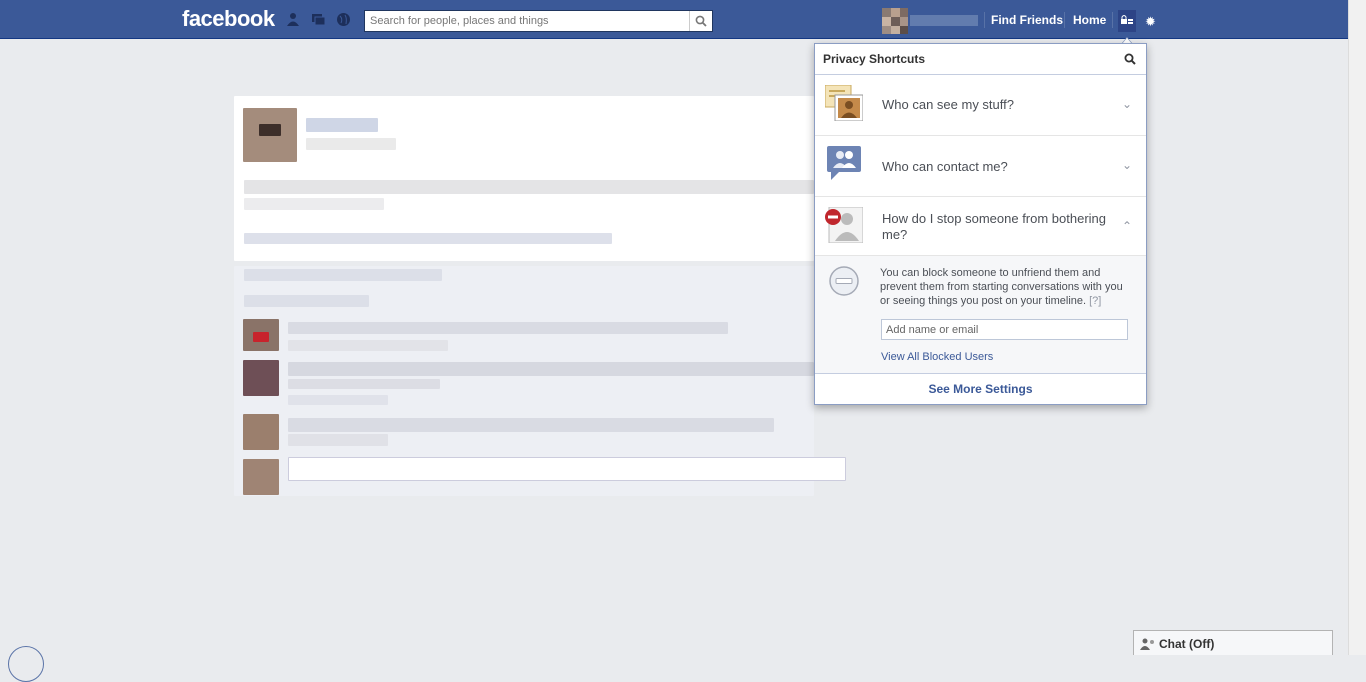  I want to click on see-more-settings-link: See More Settings, so click(980, 389).